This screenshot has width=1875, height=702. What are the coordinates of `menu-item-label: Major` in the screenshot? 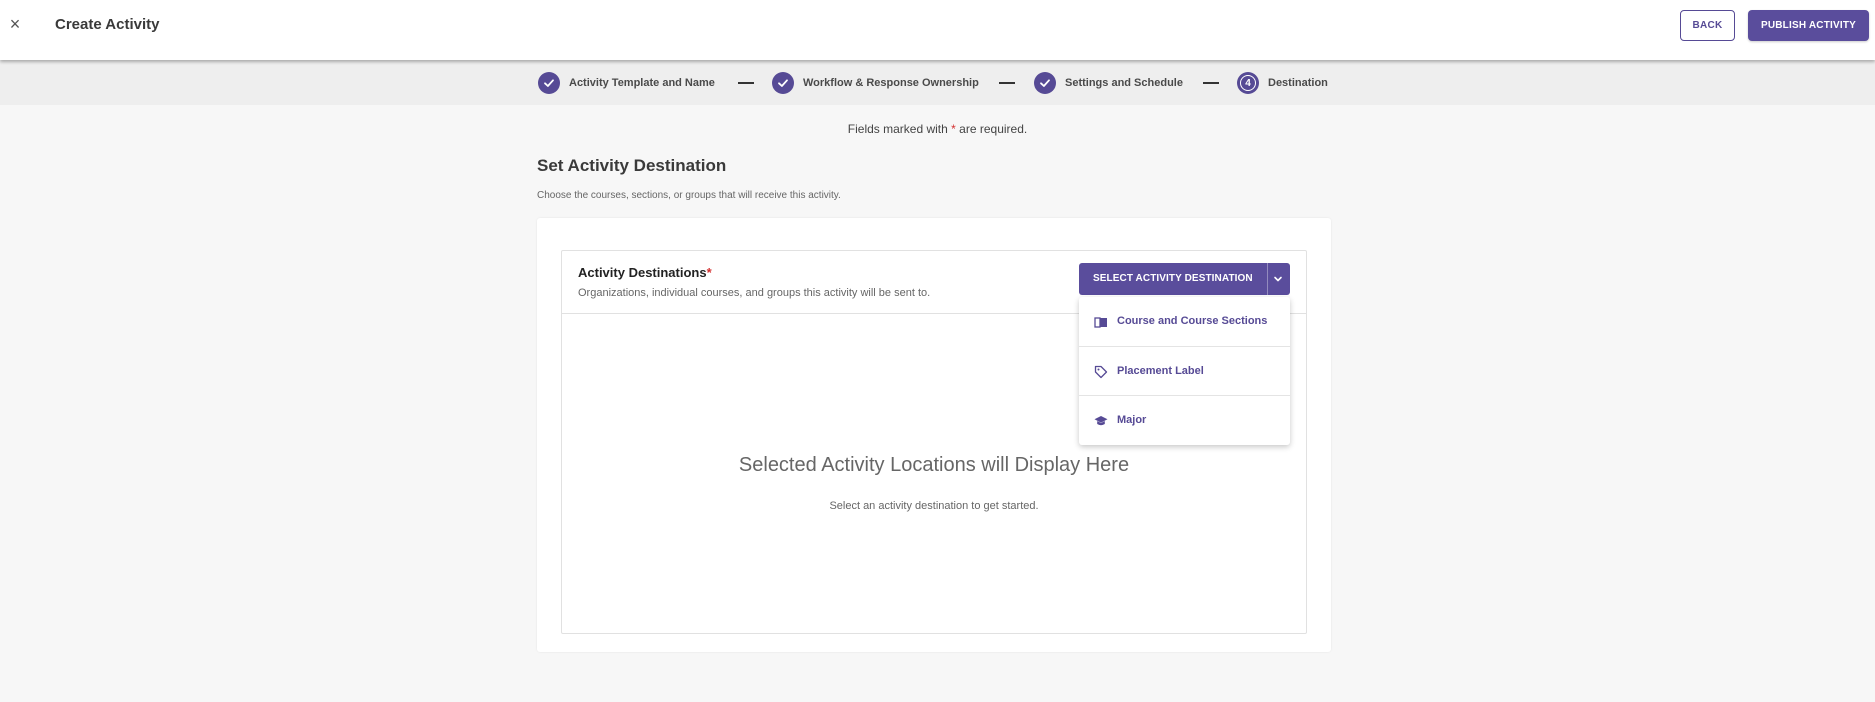 It's located at (1132, 420).